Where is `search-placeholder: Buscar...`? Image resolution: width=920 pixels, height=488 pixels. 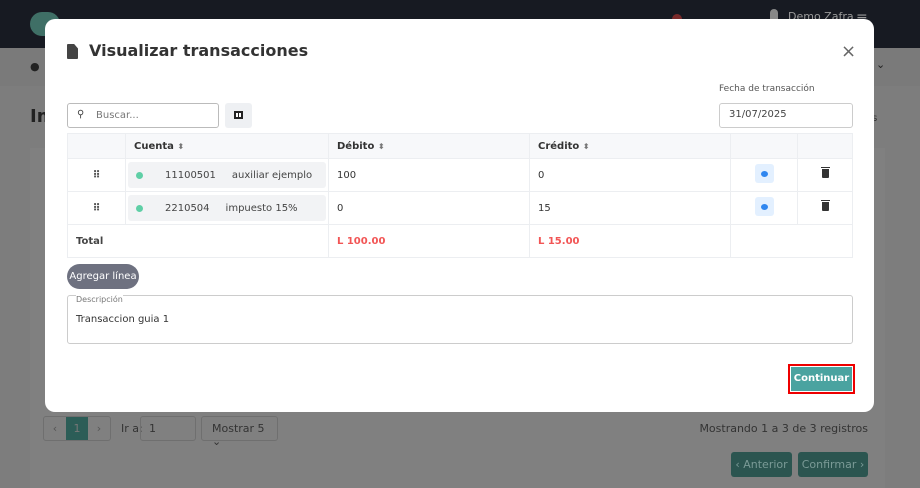
search-placeholder: Buscar... is located at coordinates (117, 115).